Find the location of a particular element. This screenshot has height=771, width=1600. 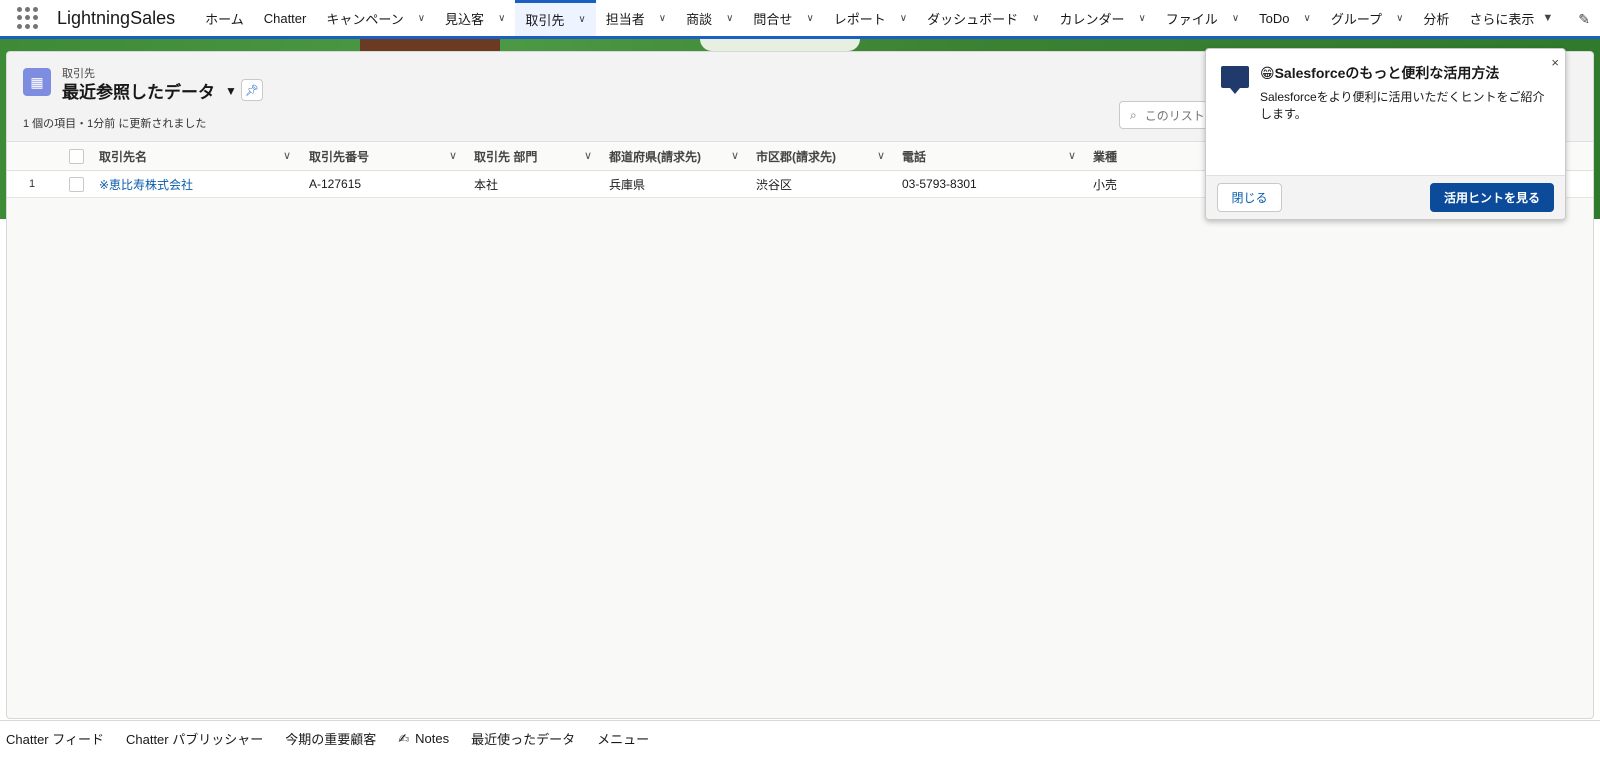

nav-tab-label: 問合せ is located at coordinates (773, 19).